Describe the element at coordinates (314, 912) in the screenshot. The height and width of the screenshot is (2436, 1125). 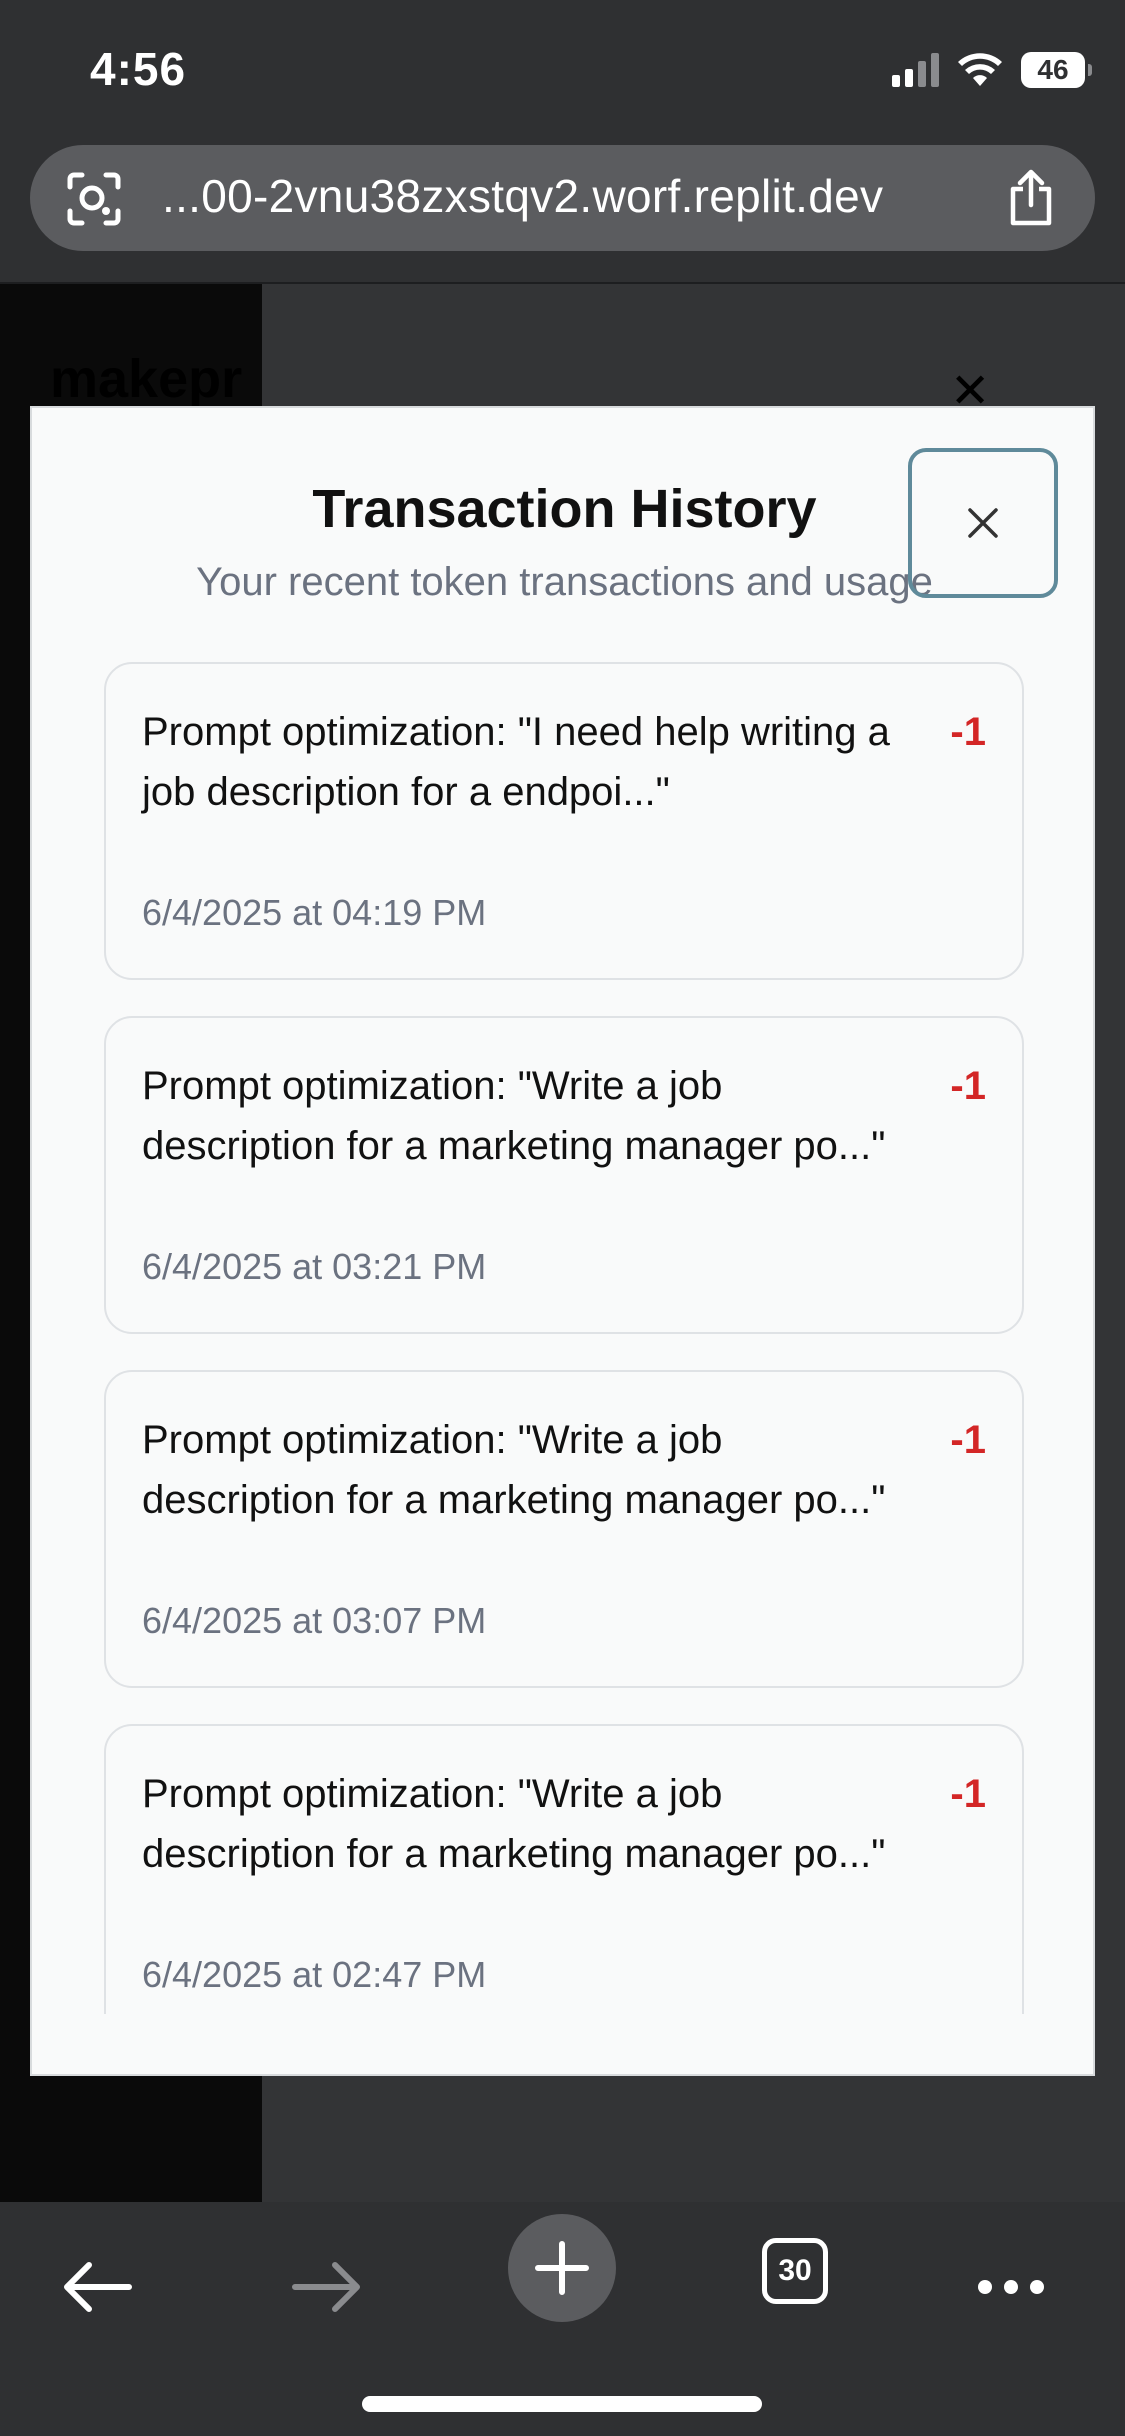
I see `transaction-date: 6/4/2025 at 04:19 PM` at that location.